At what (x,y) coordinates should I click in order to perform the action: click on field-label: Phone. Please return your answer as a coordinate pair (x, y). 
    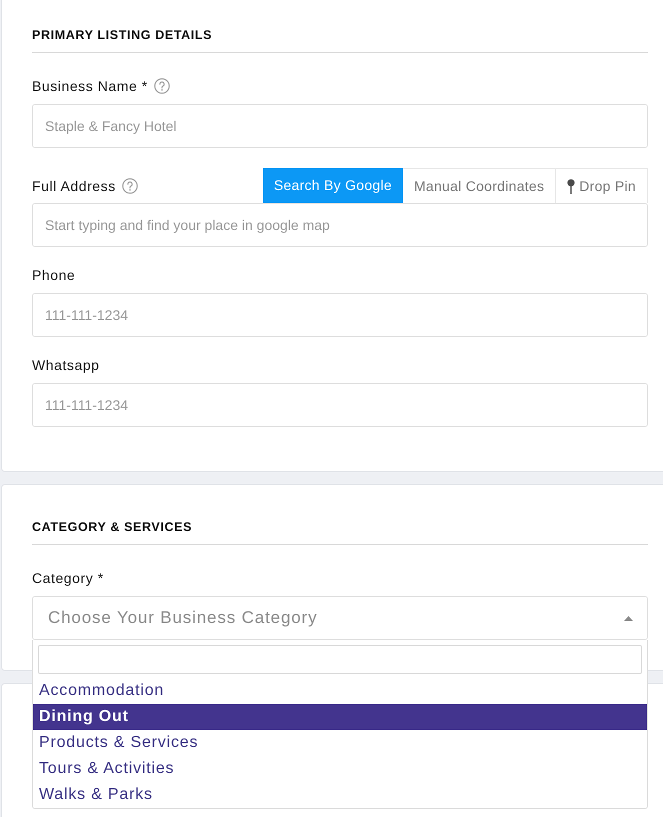
    Looking at the image, I should click on (54, 275).